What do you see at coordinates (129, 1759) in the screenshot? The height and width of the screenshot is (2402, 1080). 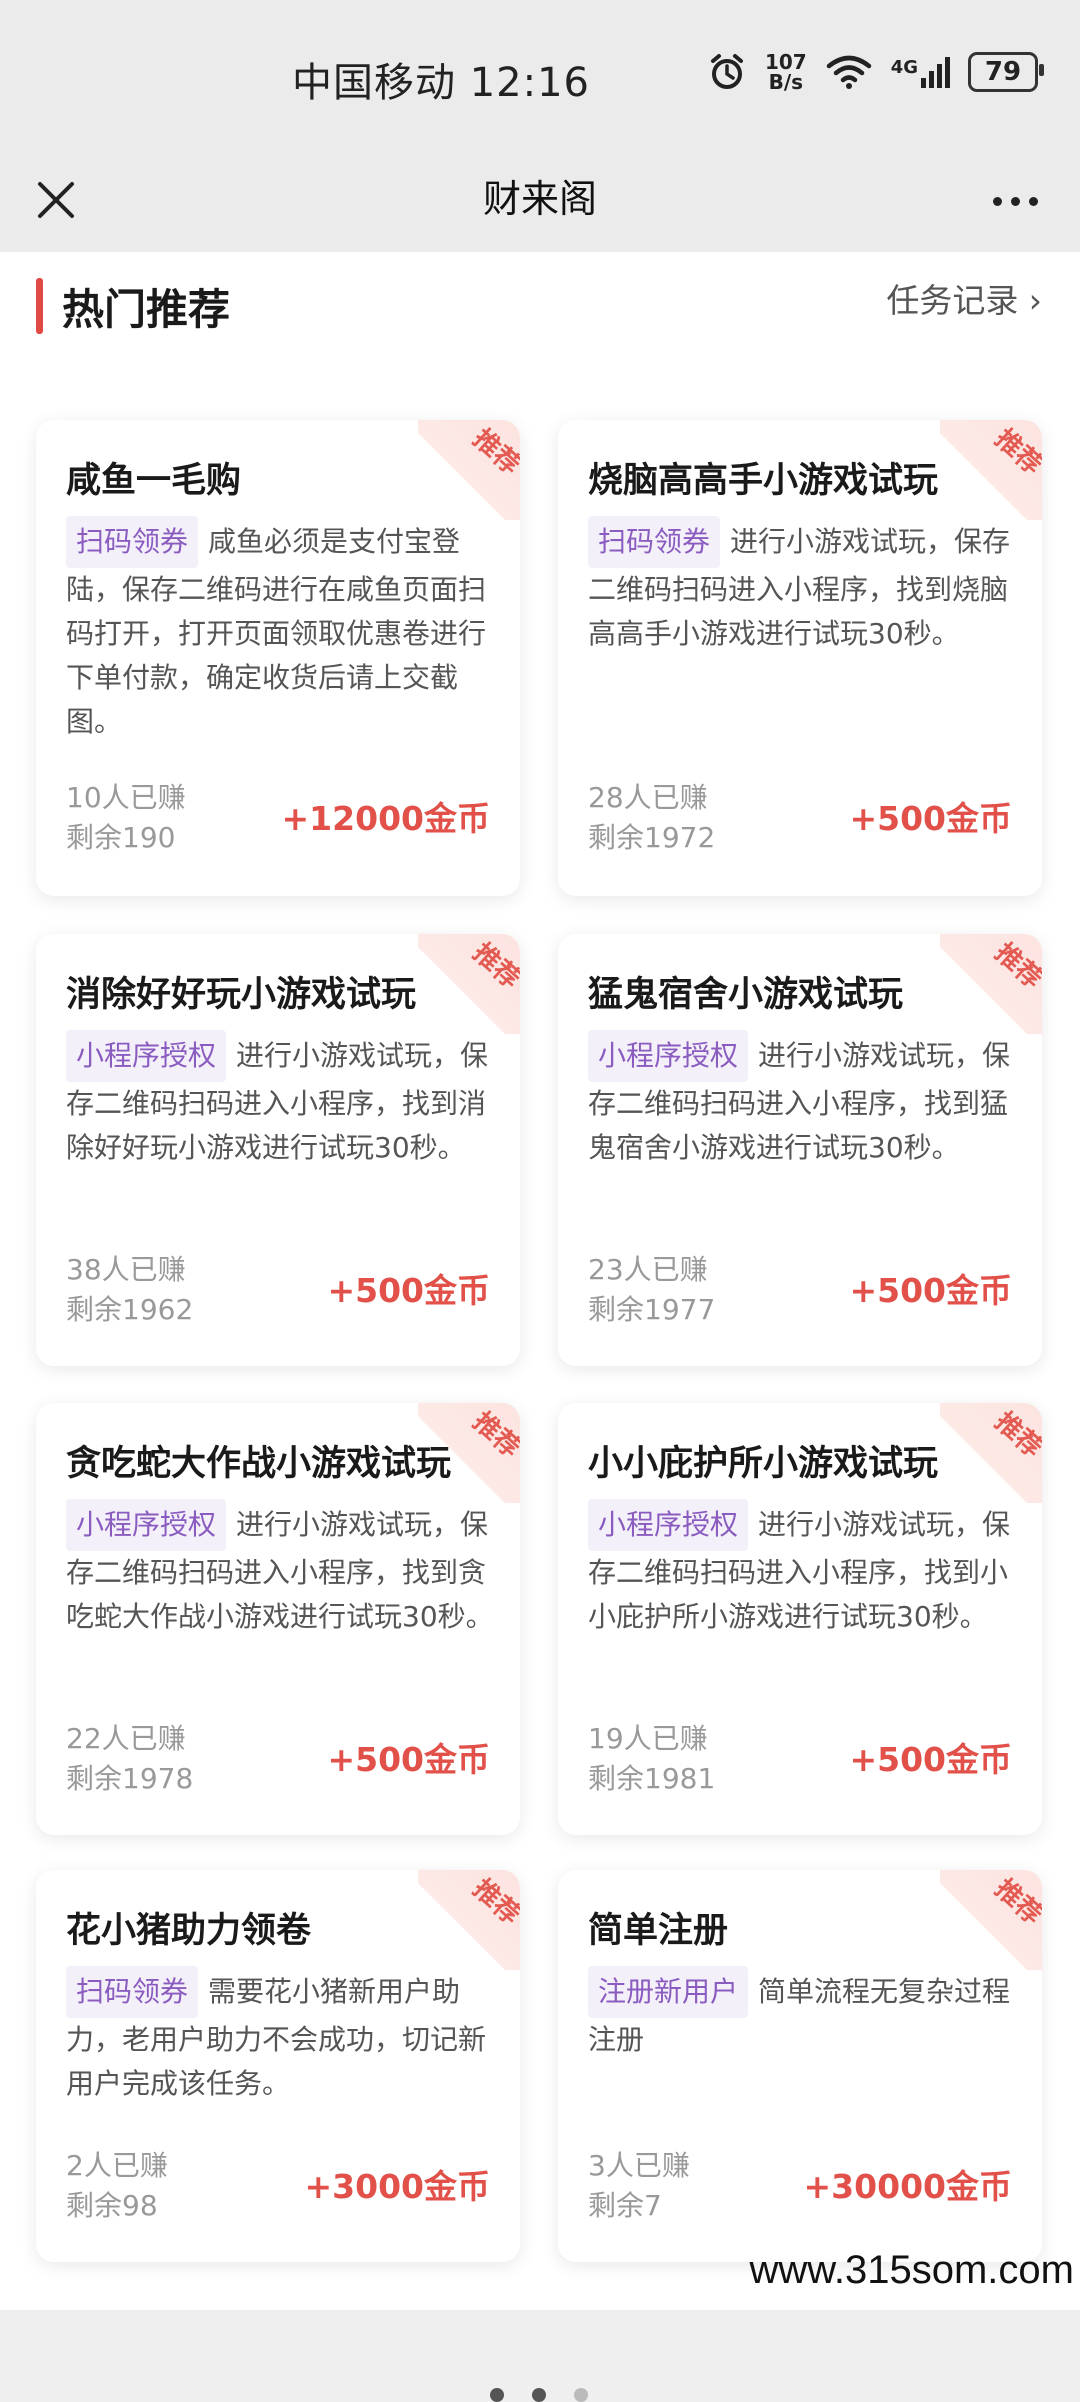 I see `earned-count: 22人已赚剩余1978` at bounding box center [129, 1759].